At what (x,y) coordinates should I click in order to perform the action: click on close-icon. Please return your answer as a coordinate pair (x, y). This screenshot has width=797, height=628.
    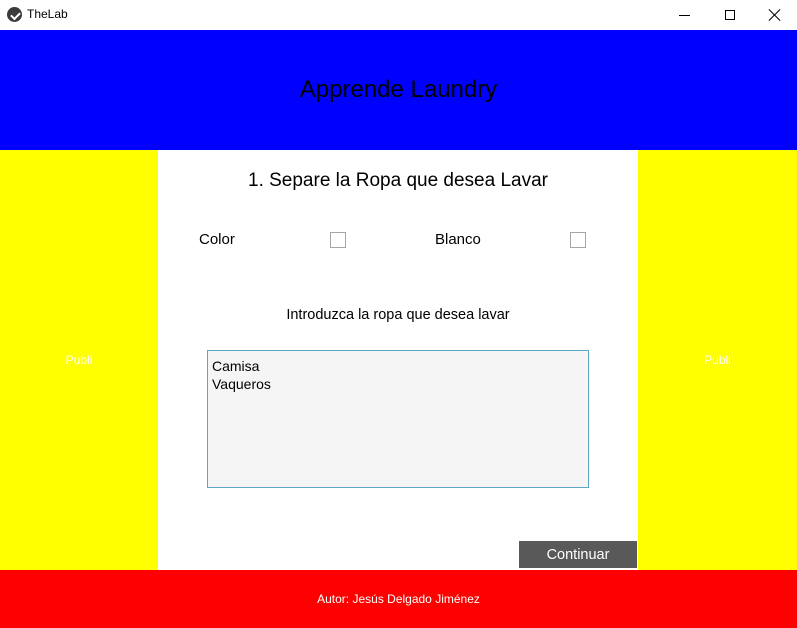
    Looking at the image, I should click on (775, 15).